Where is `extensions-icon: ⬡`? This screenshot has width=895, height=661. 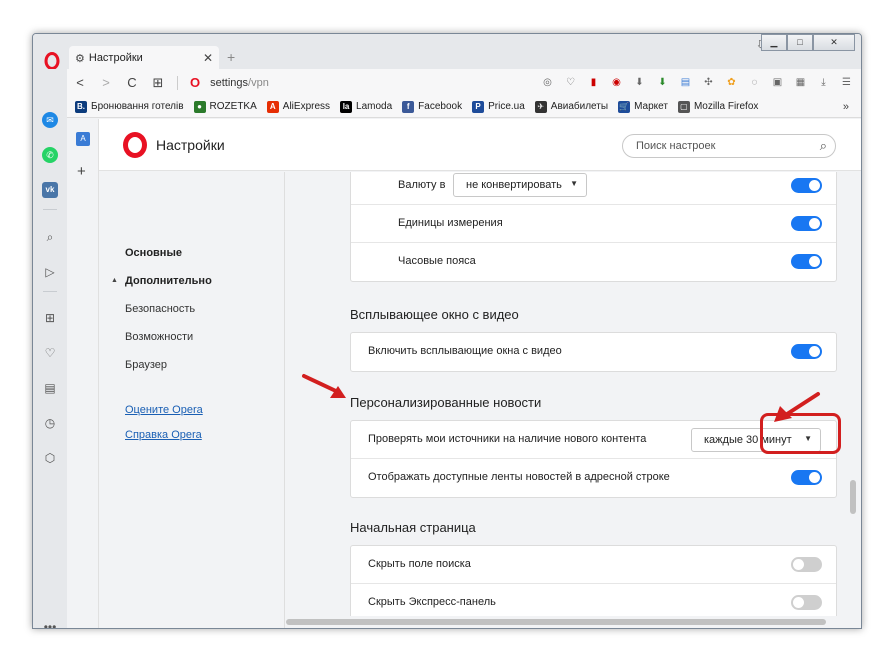
extensions-icon: ⬡ is located at coordinates (50, 458).